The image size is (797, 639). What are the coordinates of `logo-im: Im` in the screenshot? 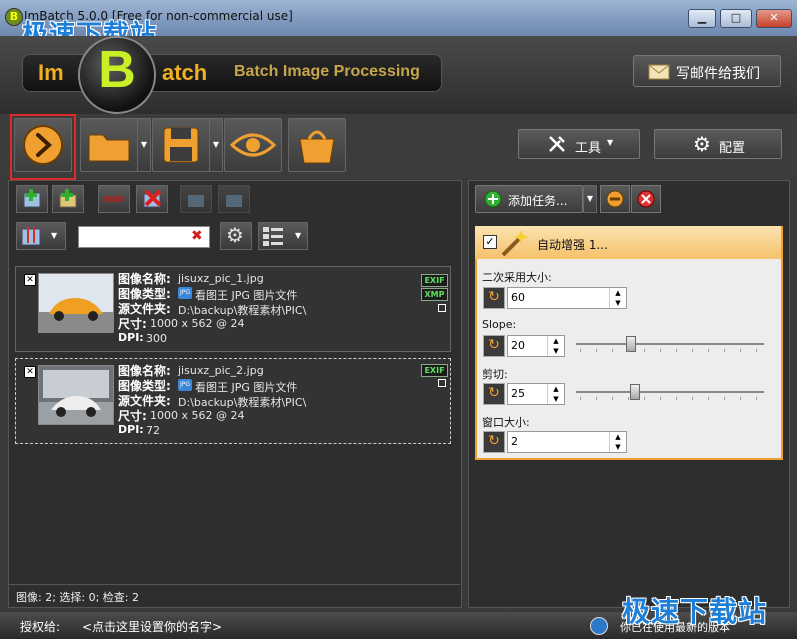 It's located at (51, 72).